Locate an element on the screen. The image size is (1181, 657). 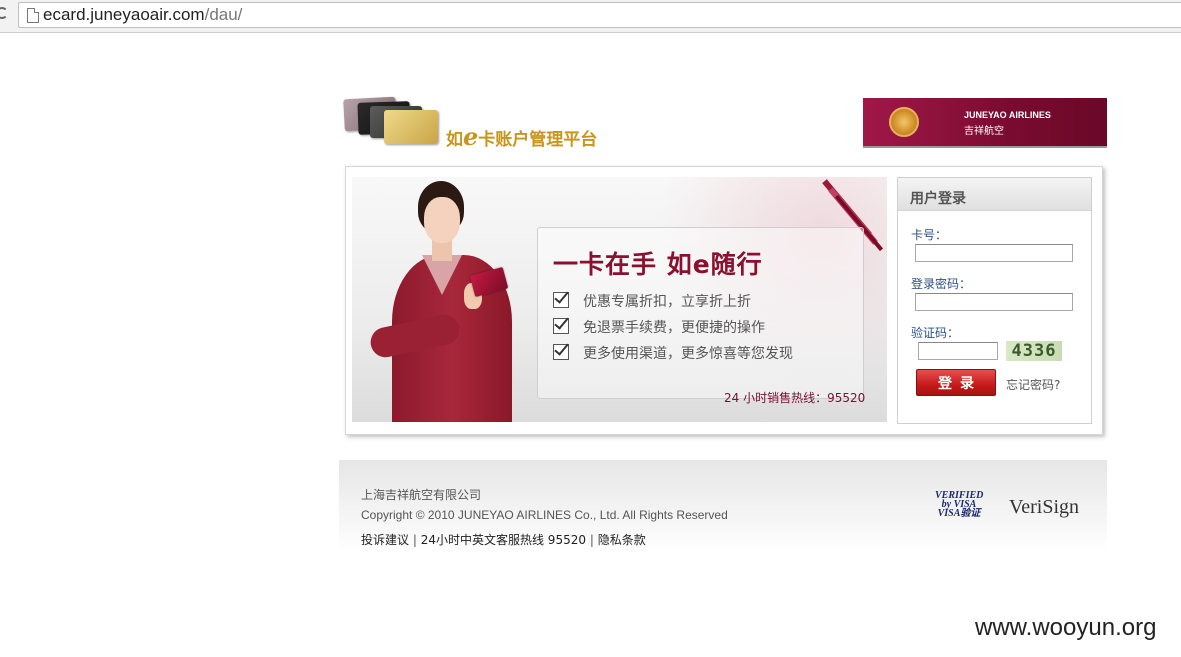
sales-hotline: 24 小时销售热线：95520 is located at coordinates (795, 398).